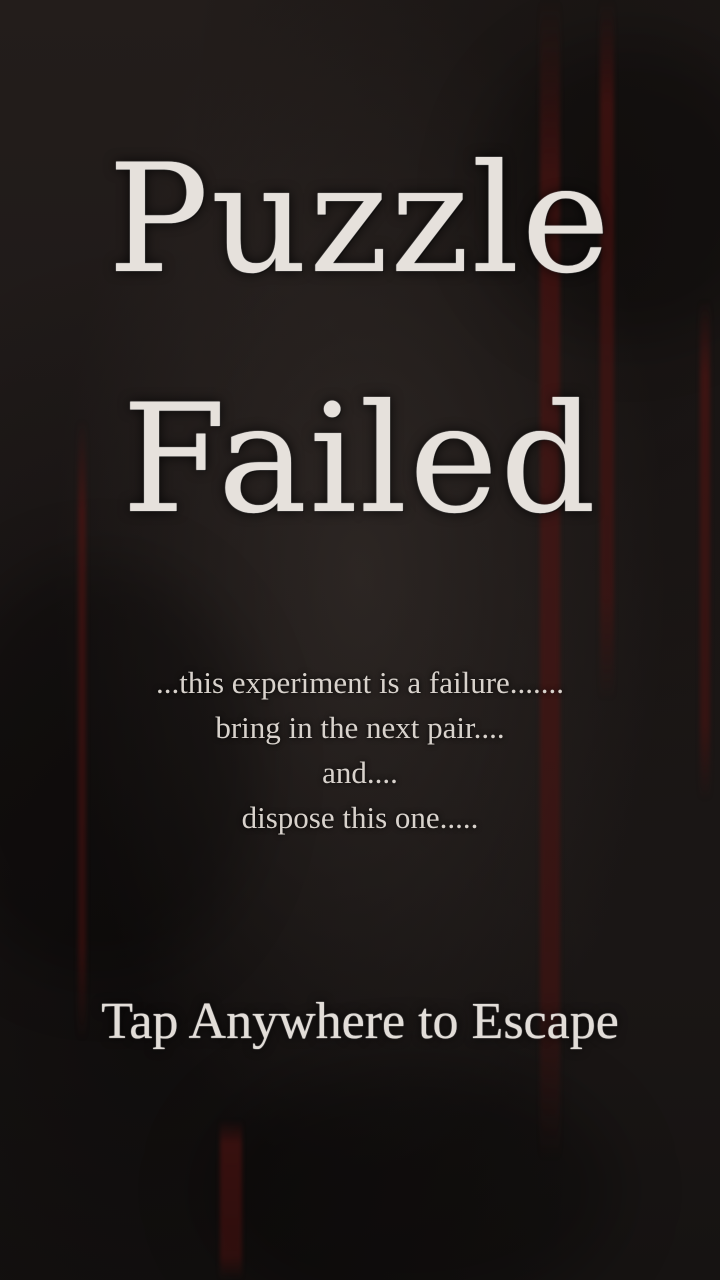 This screenshot has width=720, height=1280. What do you see at coordinates (360, 220) in the screenshot?
I see `title-puzzle: Puzzle` at bounding box center [360, 220].